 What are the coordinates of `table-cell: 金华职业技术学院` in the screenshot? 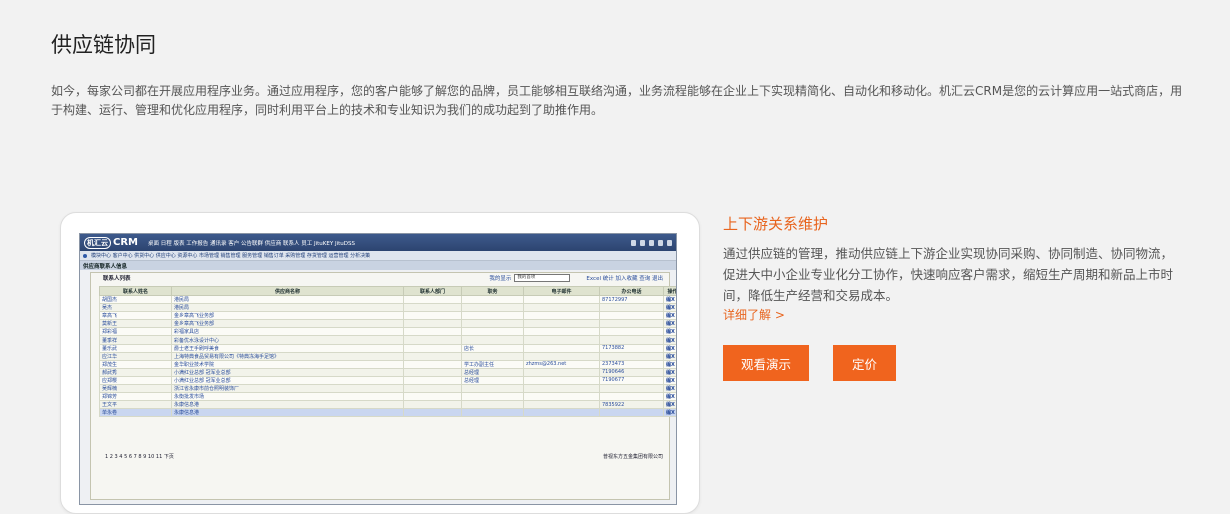 It's located at (287, 364).